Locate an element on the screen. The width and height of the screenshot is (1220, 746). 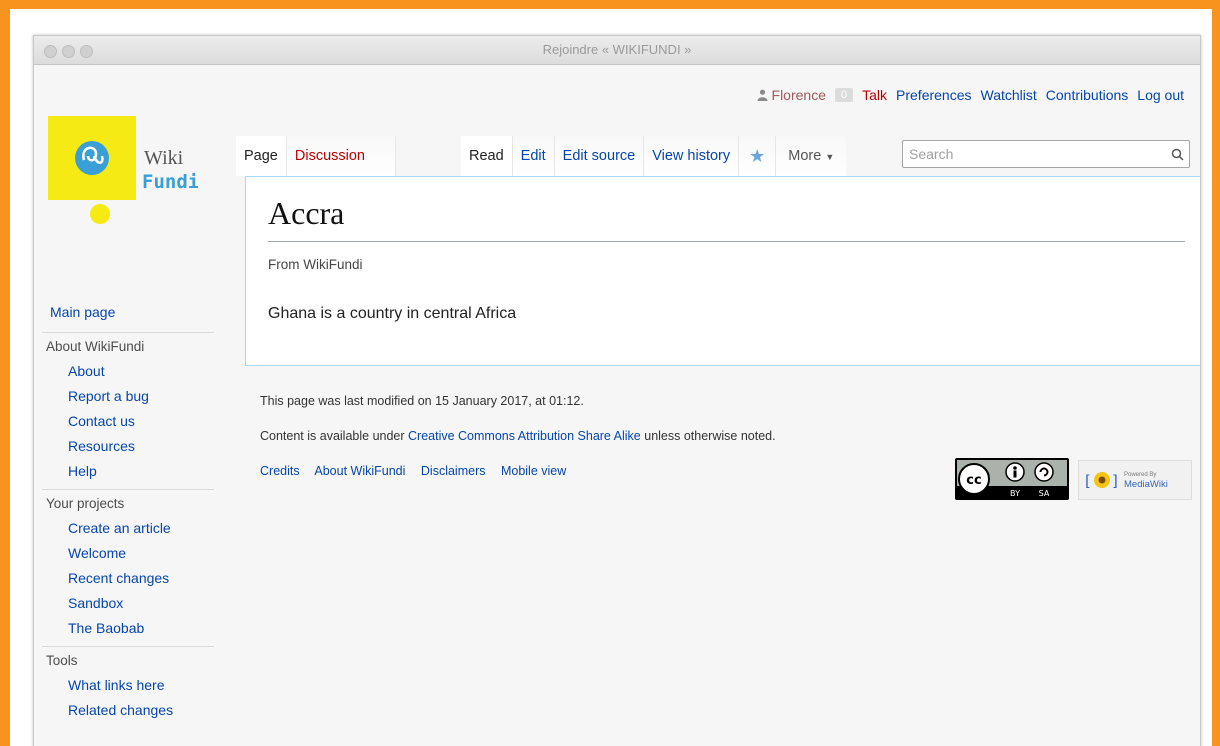
contributions-link: Contributions is located at coordinates (1087, 95).